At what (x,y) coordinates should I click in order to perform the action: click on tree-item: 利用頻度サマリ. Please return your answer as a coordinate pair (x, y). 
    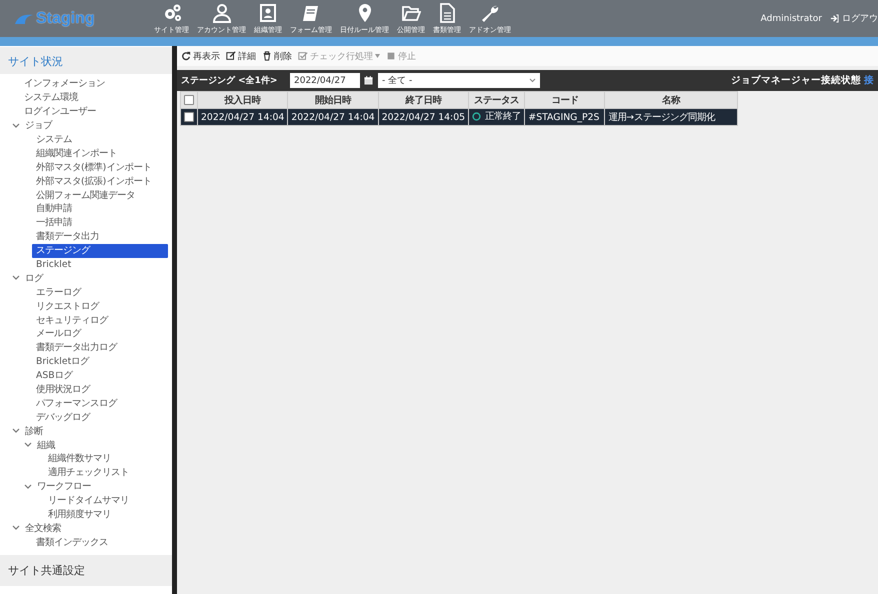
    Looking at the image, I should click on (86, 515).